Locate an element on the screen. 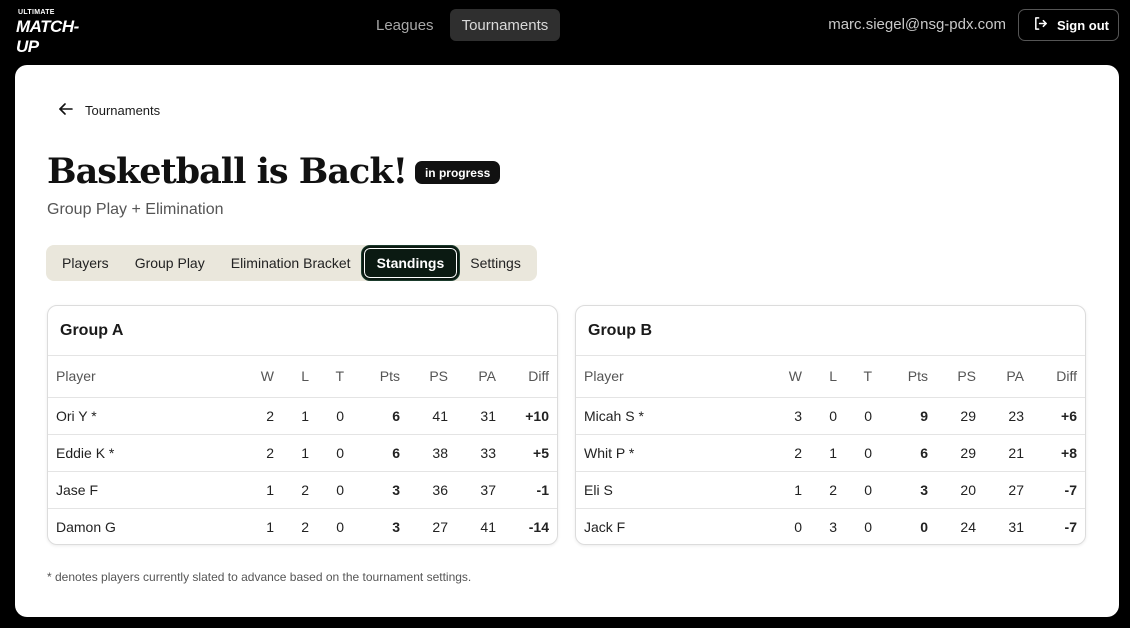 The width and height of the screenshot is (1130, 628). table-row: Jack F 0 3 0 0 24 31 -7 is located at coordinates (830, 526).